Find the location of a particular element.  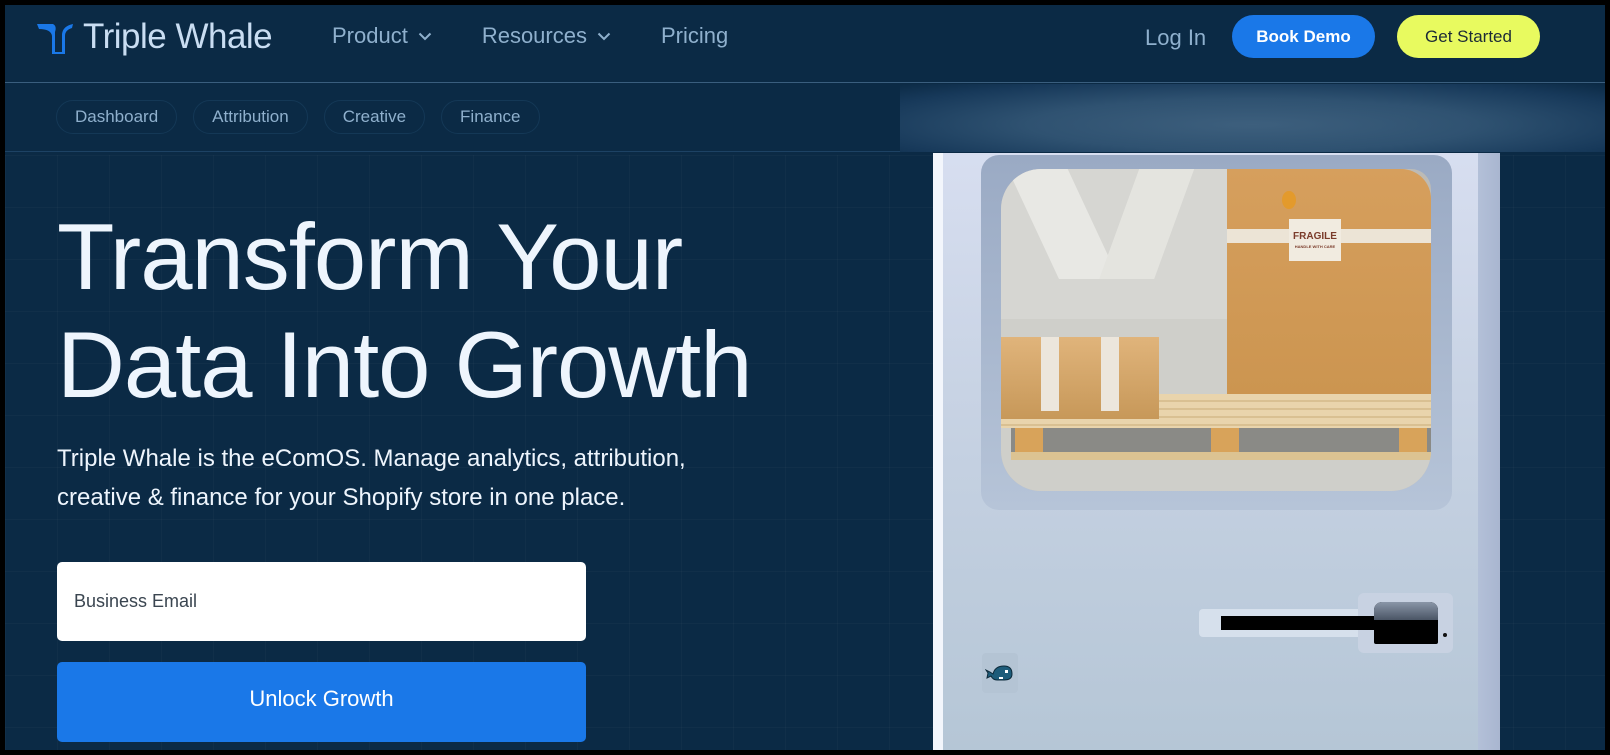

main-nav-links: Product Resources Pricing is located at coordinates (530, 36).